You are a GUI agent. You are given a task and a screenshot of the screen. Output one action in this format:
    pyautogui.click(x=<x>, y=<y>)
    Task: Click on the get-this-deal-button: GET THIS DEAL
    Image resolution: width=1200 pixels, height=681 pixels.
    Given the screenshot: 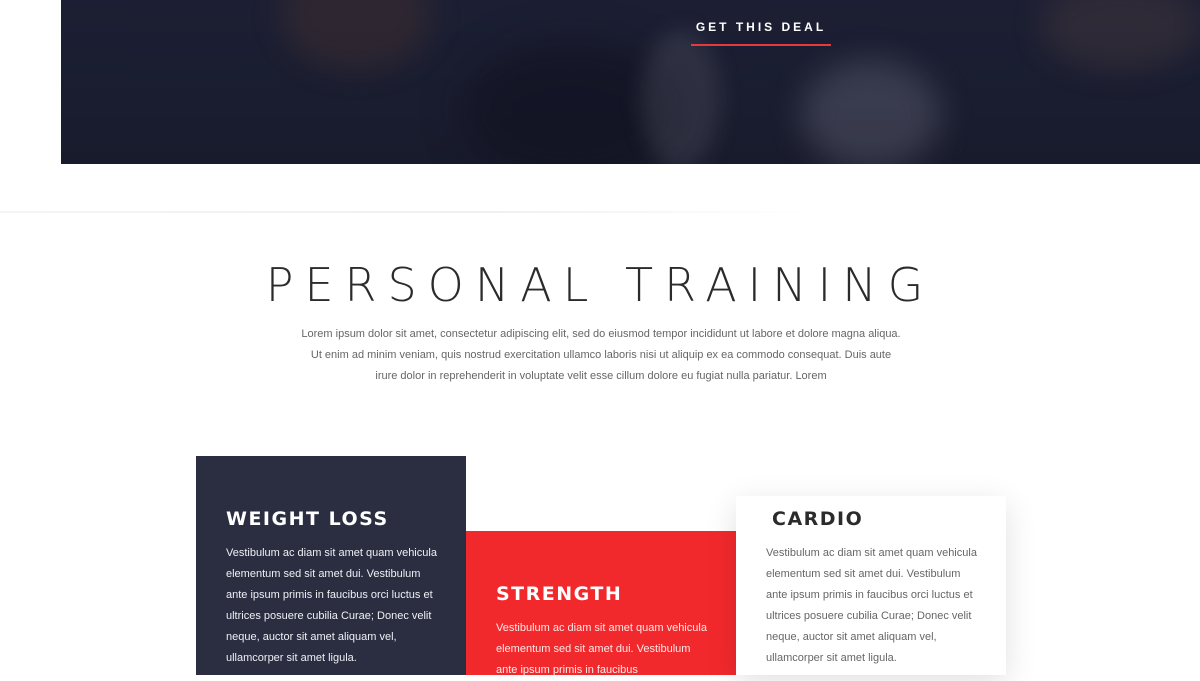 What is the action you would take?
    pyautogui.click(x=761, y=27)
    